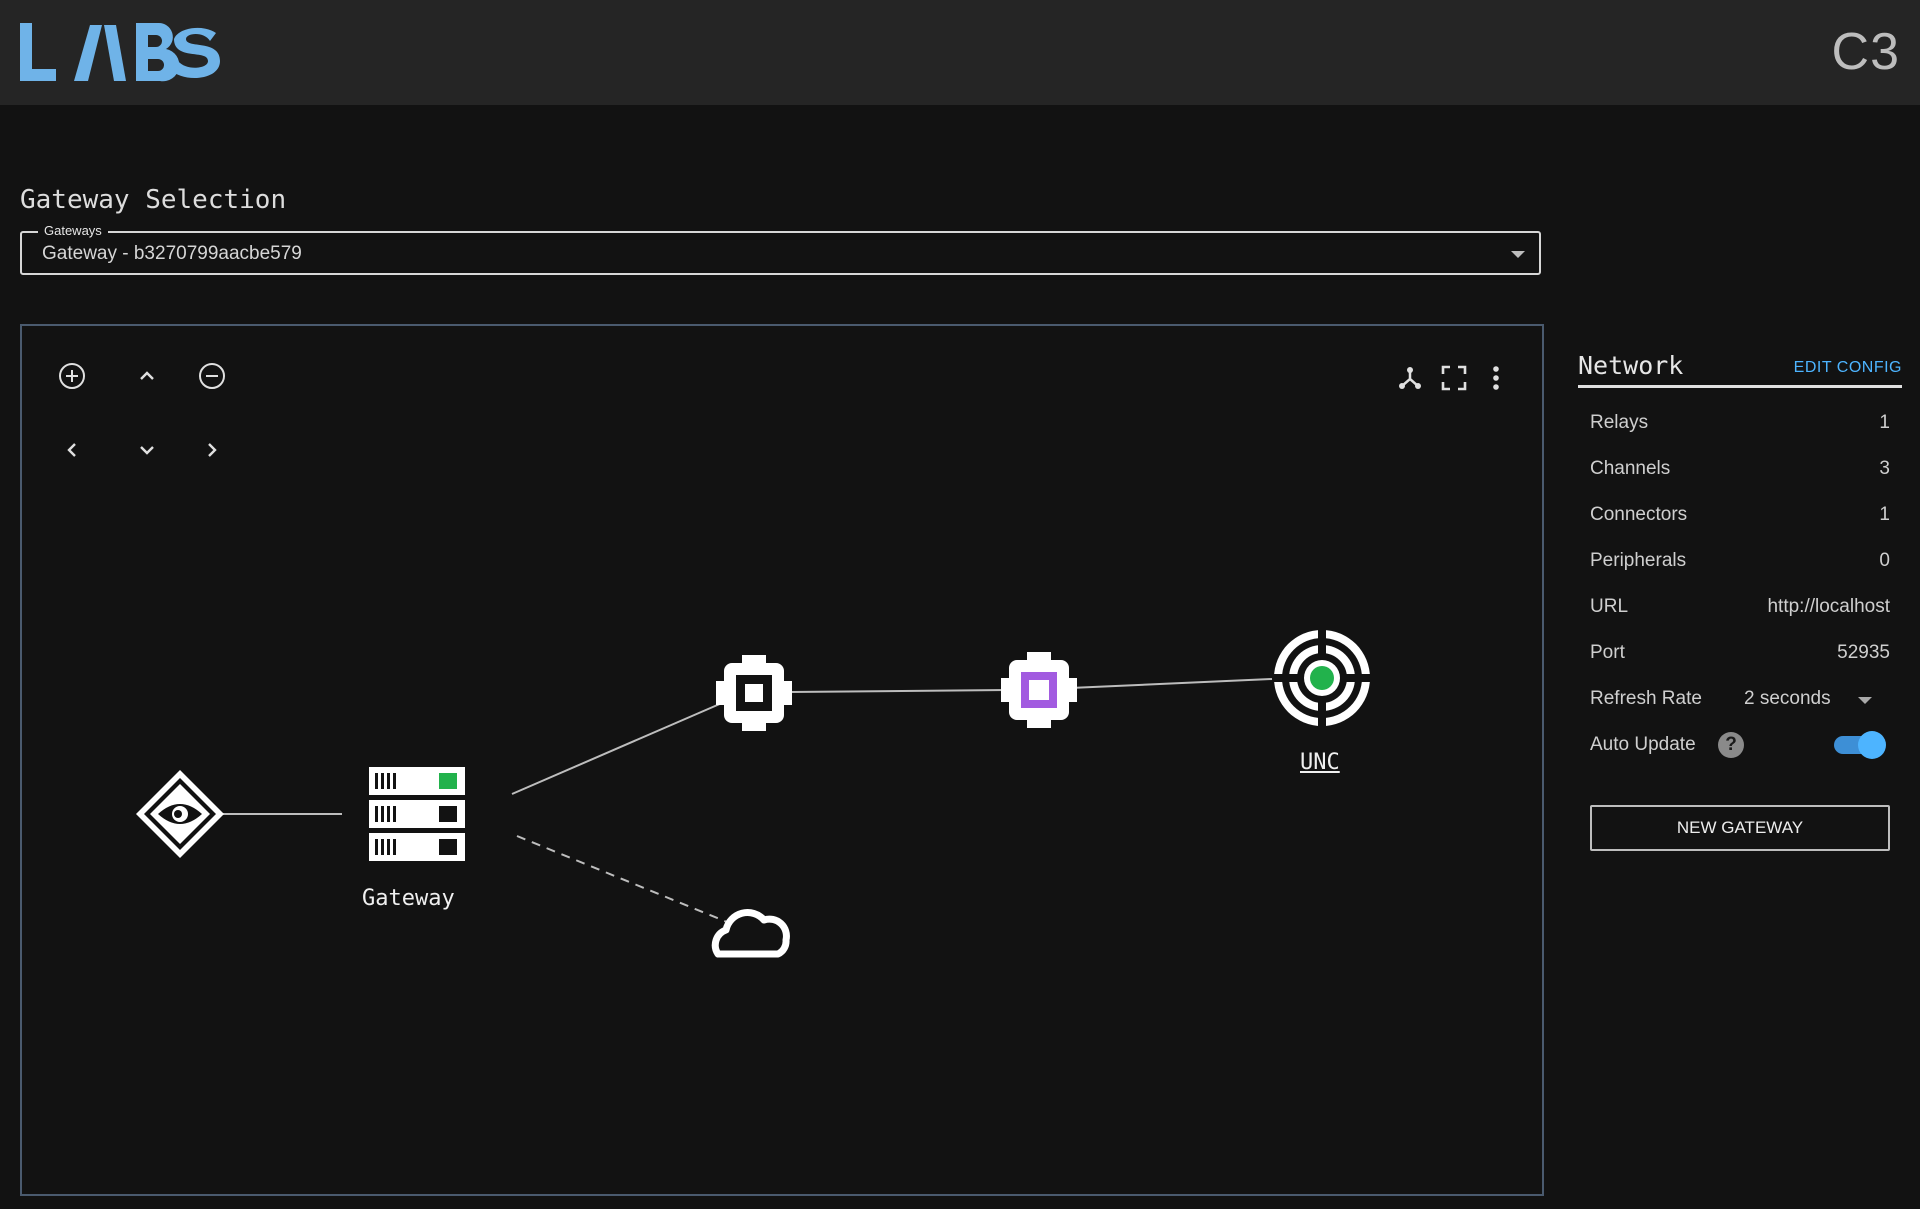 Image resolution: width=1920 pixels, height=1209 pixels. Describe the element at coordinates (1884, 468) in the screenshot. I see `row-value: 3` at that location.